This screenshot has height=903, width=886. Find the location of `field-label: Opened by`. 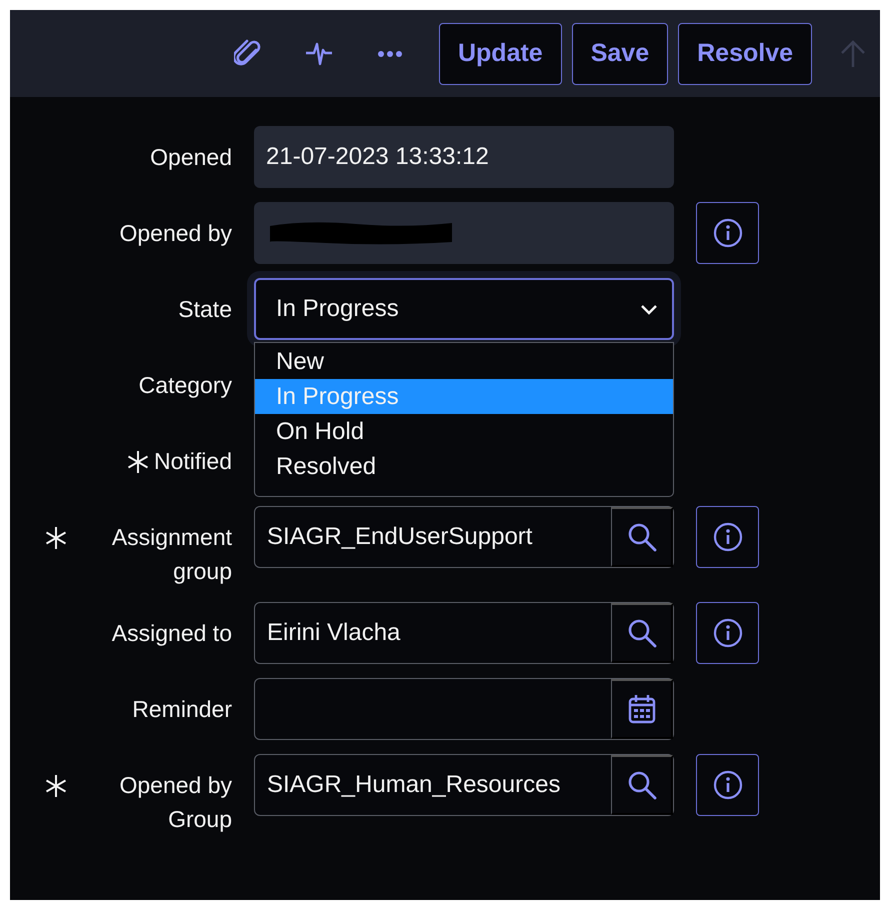

field-label: Opened by is located at coordinates (175, 233).